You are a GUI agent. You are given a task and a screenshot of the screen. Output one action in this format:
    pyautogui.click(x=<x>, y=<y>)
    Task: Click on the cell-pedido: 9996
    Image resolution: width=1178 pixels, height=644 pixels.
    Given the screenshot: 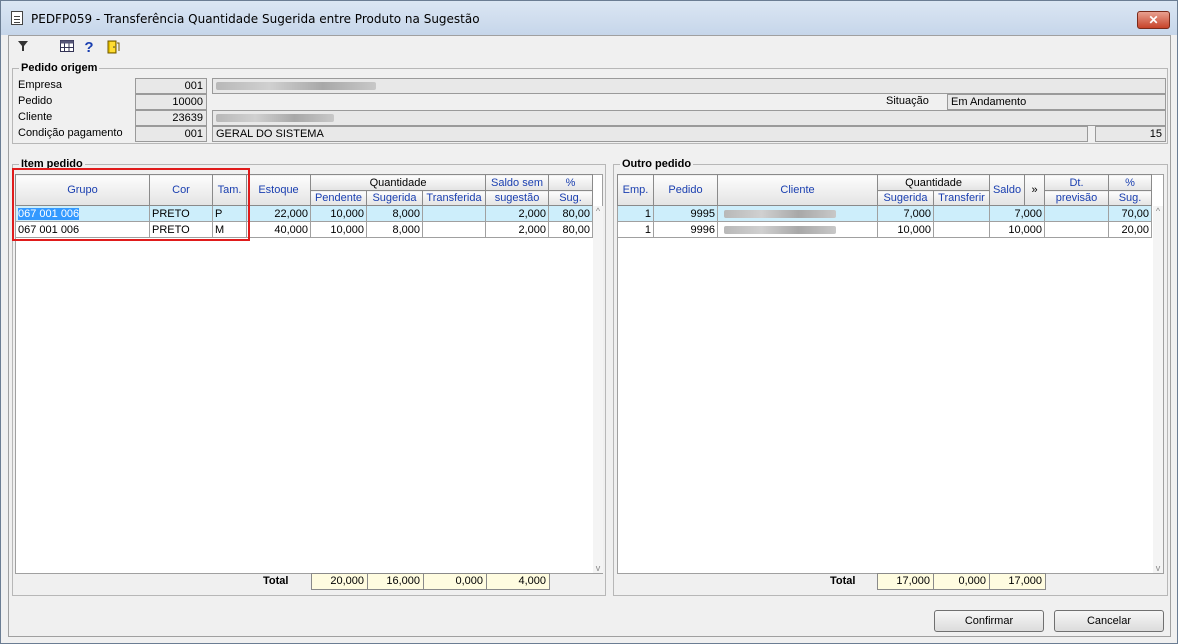 What is the action you would take?
    pyautogui.click(x=685, y=229)
    